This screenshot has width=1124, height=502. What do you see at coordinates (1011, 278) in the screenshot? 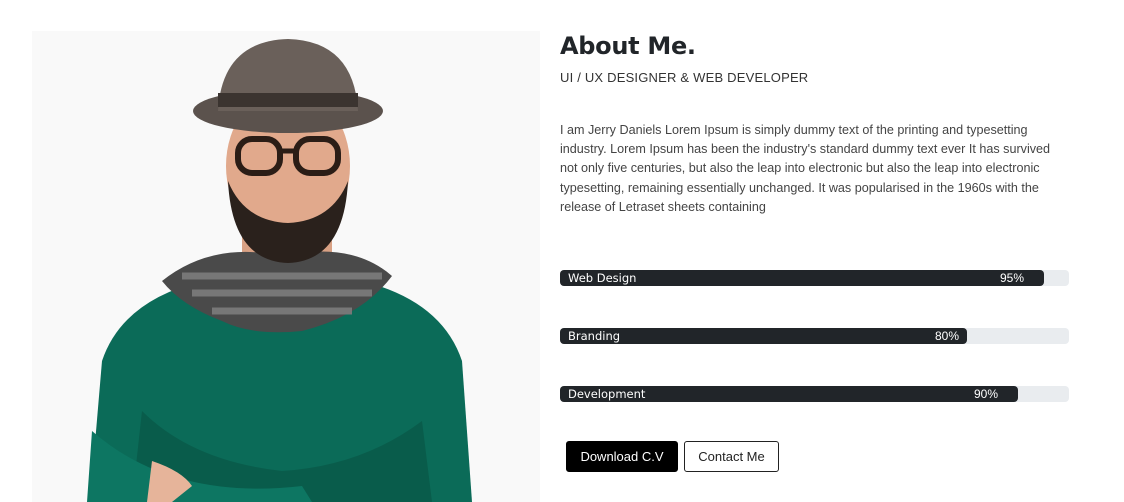
I see `skill-percent: 95%` at bounding box center [1011, 278].